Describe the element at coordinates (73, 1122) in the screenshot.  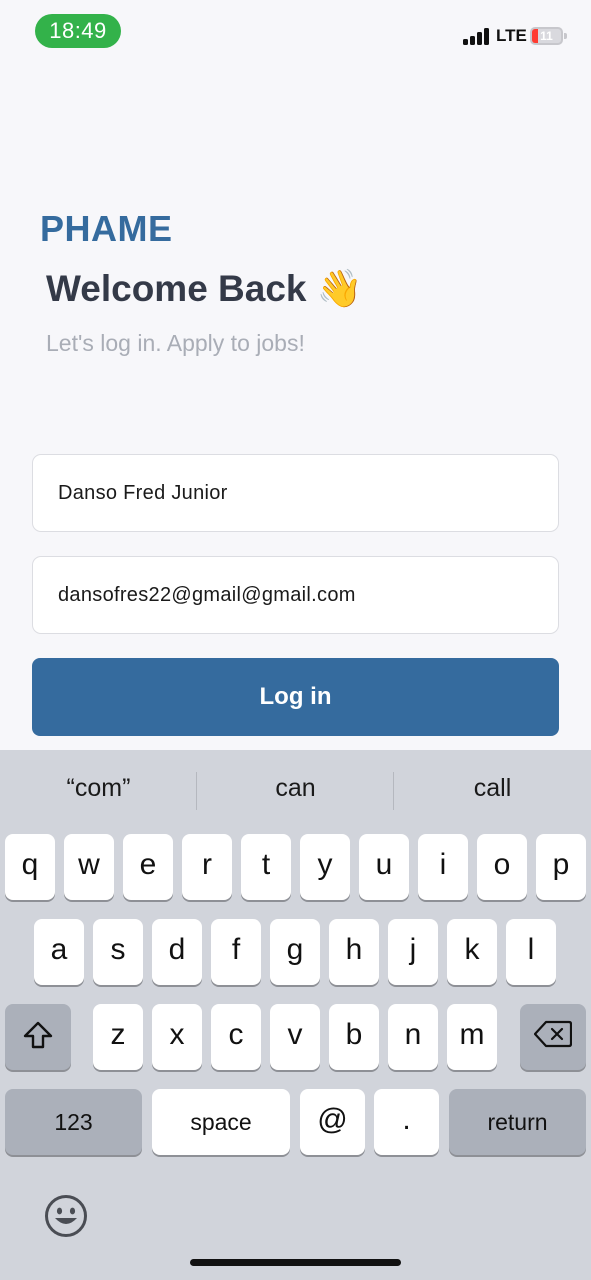
I see `numbers-key: 123` at that location.